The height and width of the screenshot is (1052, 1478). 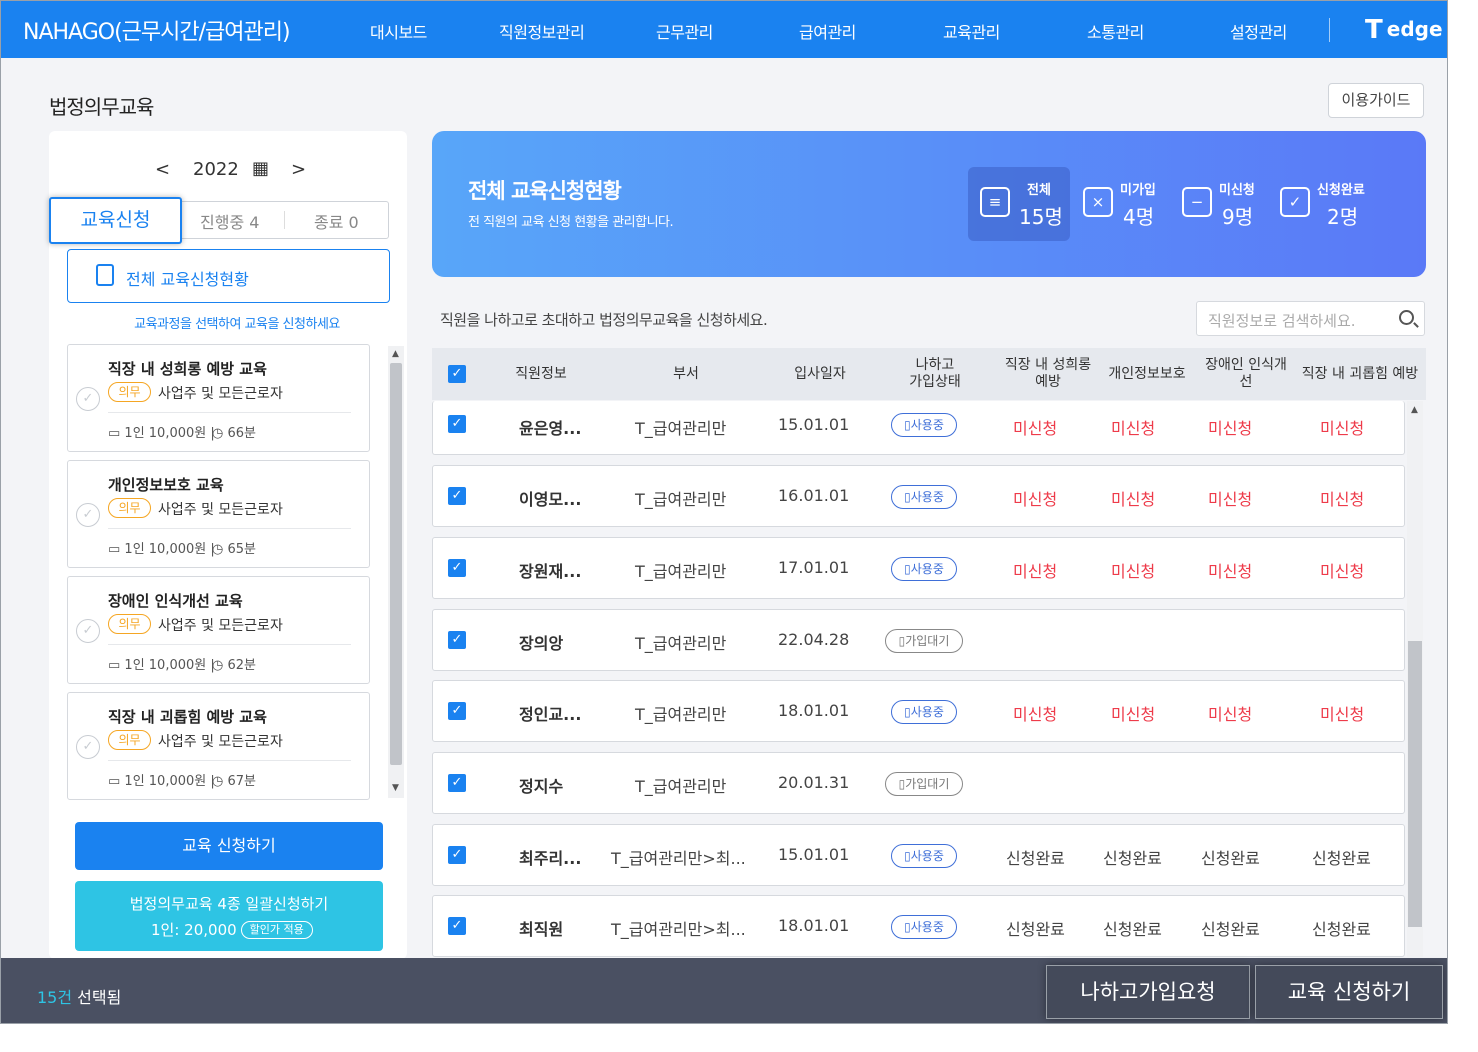 What do you see at coordinates (1349, 992) in the screenshot?
I see `bottom-apply-button: 교육 신청하기` at bounding box center [1349, 992].